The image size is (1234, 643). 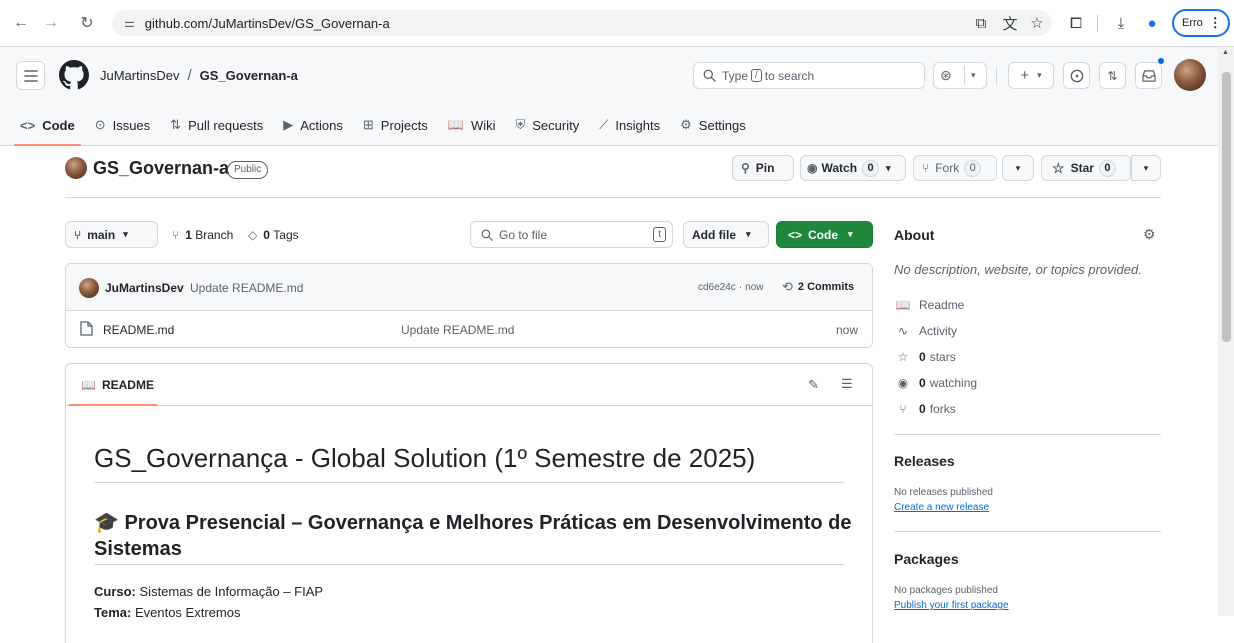 I want to click on fork-button: ⑂ Fork 0, so click(x=955, y=168).